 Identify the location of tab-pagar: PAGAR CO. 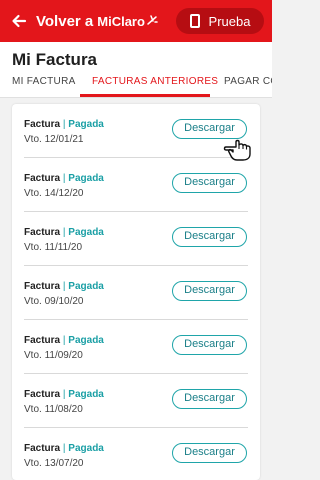
(248, 81).